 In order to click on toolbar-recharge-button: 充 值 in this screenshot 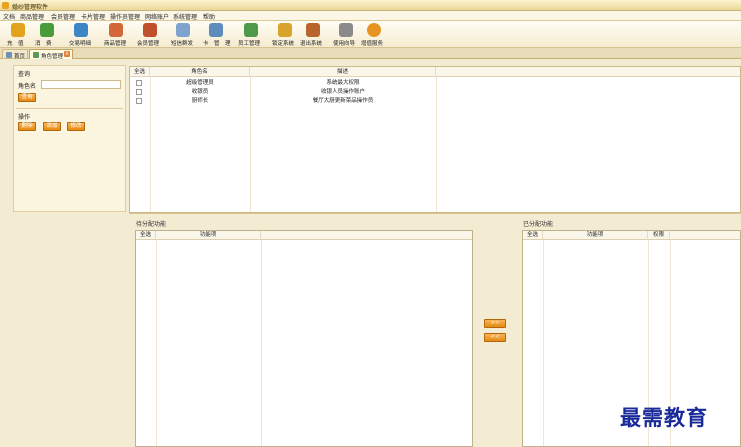, I will do `click(18, 34)`.